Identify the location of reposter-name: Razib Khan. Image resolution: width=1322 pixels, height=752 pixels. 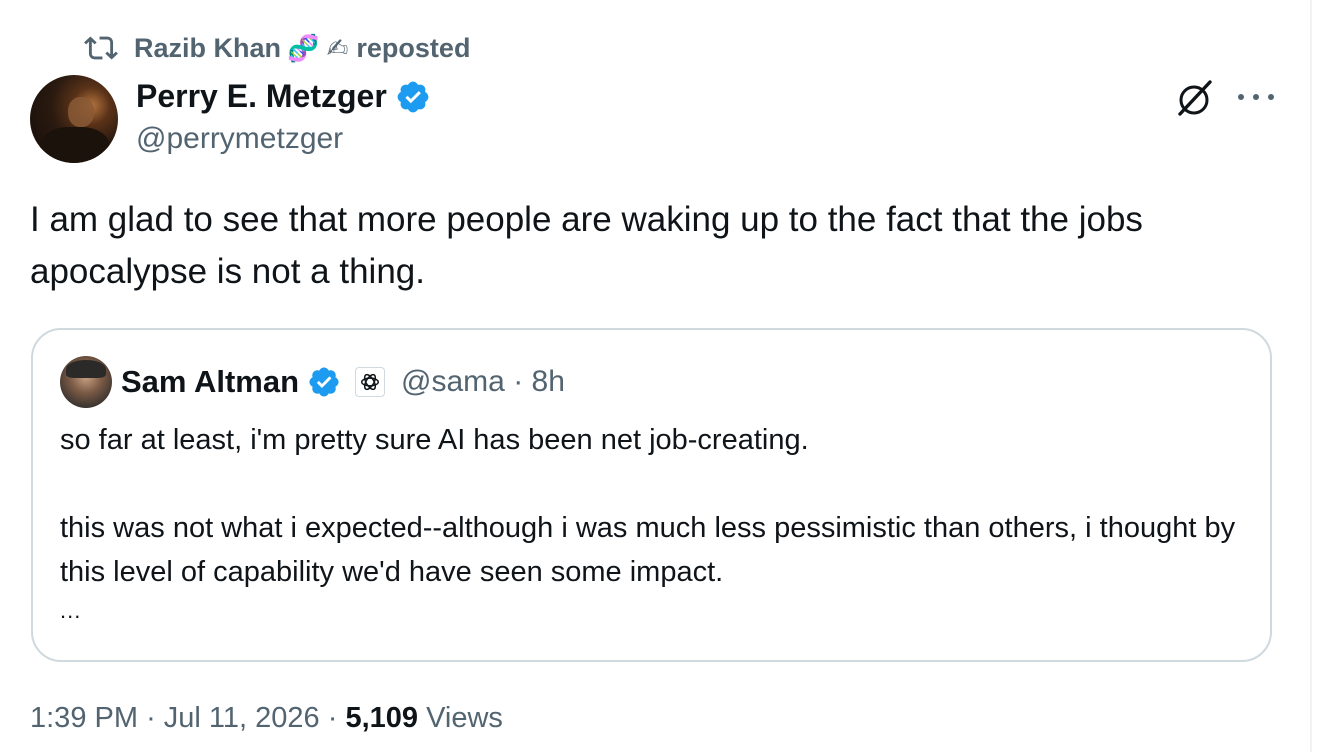
(207, 48).